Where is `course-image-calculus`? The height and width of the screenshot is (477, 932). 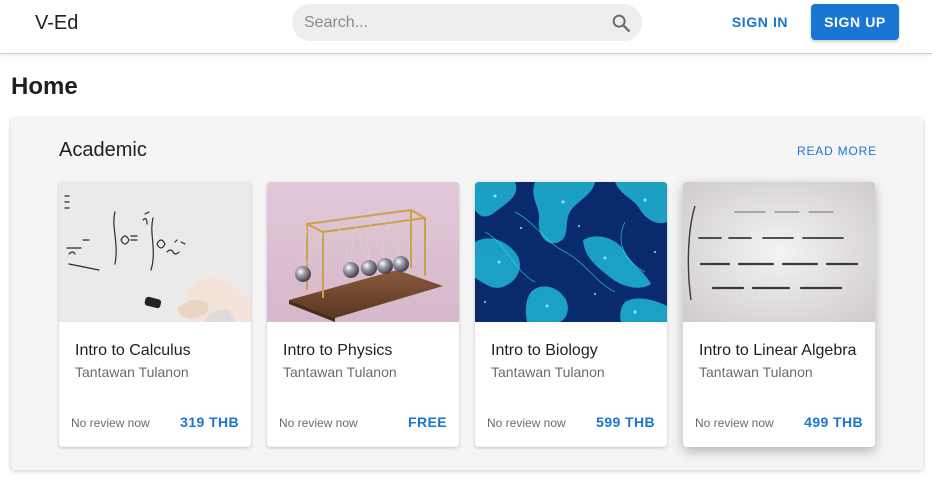
course-image-calculus is located at coordinates (155, 252).